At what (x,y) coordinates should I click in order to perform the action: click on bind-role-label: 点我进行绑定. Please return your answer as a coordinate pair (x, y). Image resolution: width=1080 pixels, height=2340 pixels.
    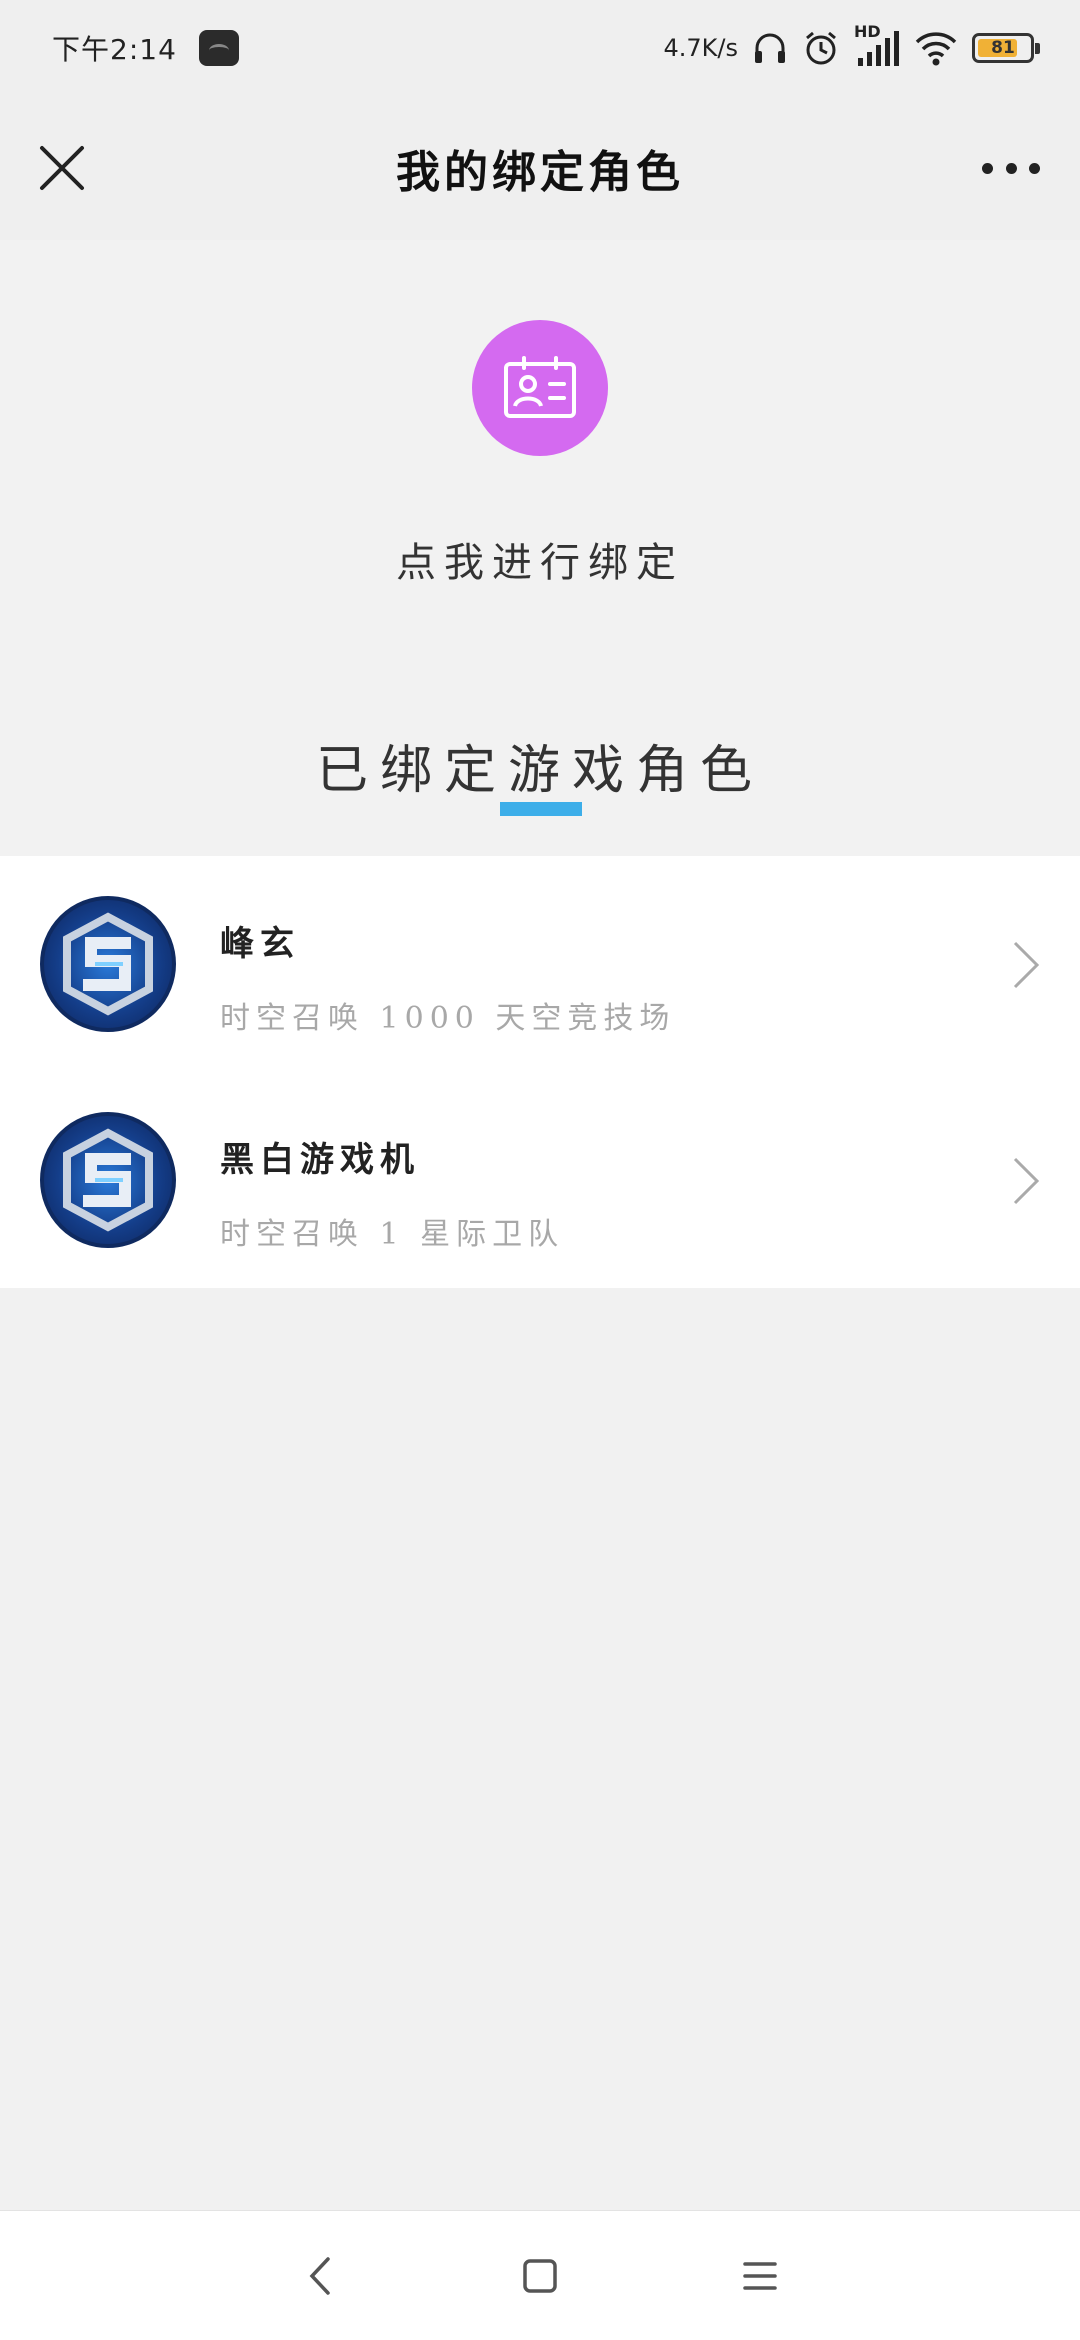
    Looking at the image, I should click on (540, 559).